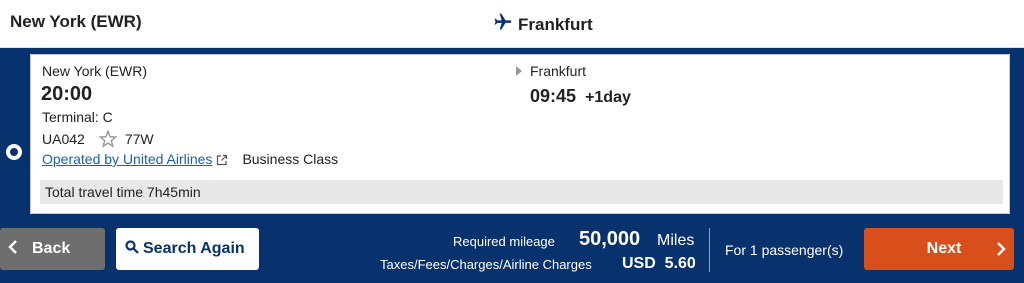 Image resolution: width=1024 pixels, height=283 pixels. What do you see at coordinates (63, 139) in the screenshot?
I see `flight-number: UA042` at bounding box center [63, 139].